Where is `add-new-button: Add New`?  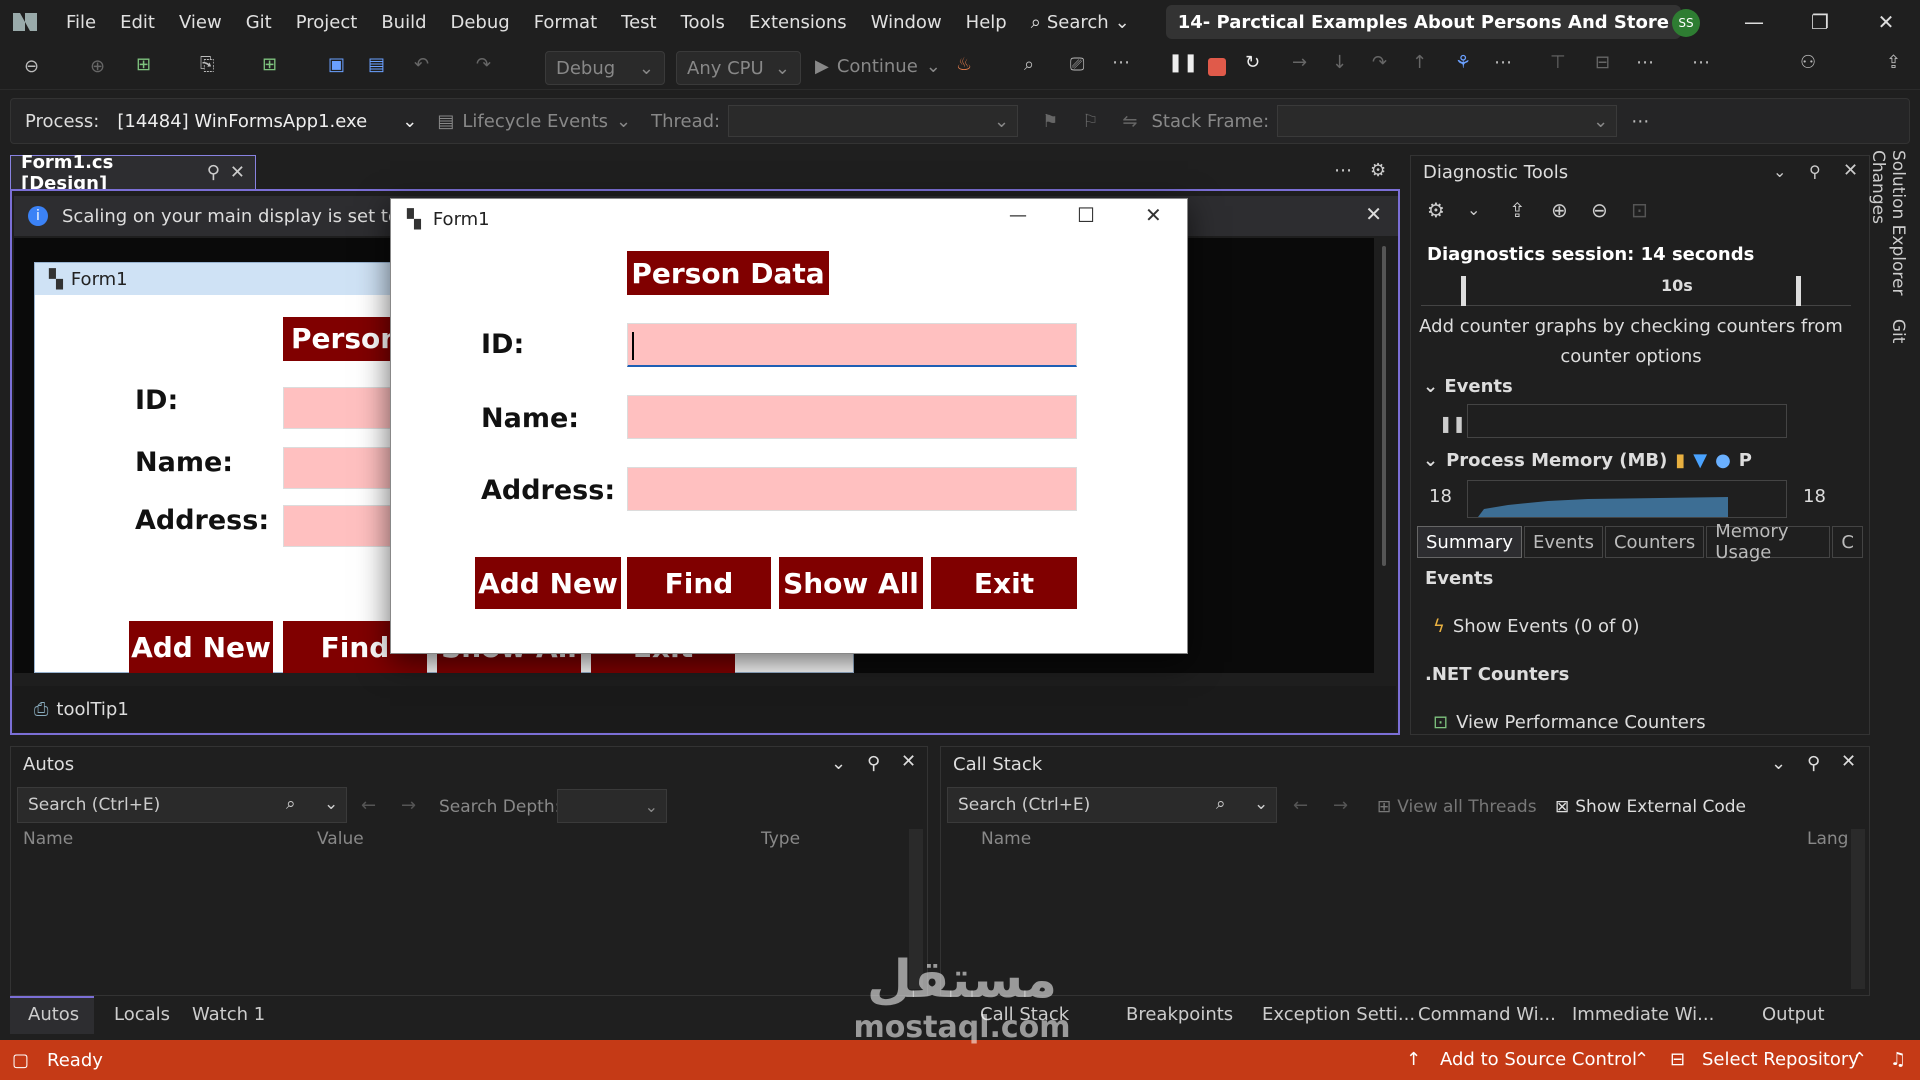
add-new-button: Add New is located at coordinates (548, 583).